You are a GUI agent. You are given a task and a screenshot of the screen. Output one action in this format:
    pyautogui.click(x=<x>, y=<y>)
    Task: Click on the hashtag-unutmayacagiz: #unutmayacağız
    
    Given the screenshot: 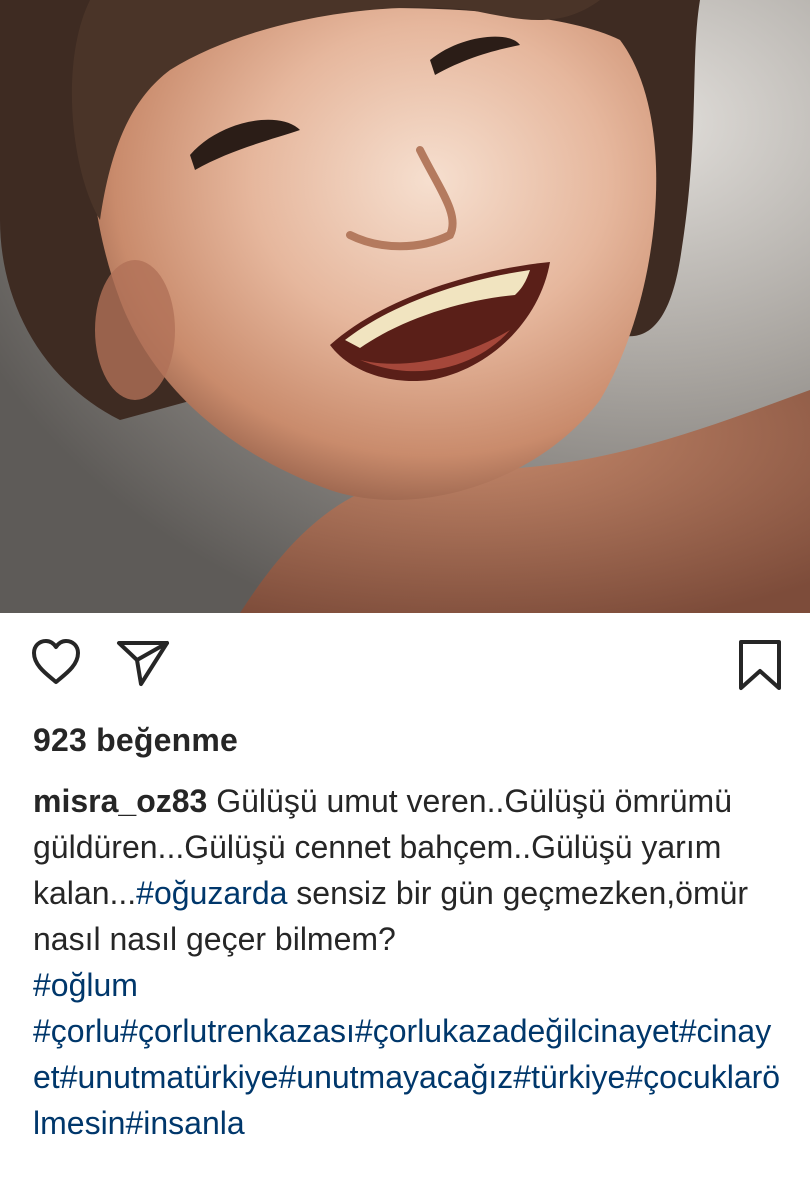 What is the action you would take?
    pyautogui.click(x=395, y=1077)
    